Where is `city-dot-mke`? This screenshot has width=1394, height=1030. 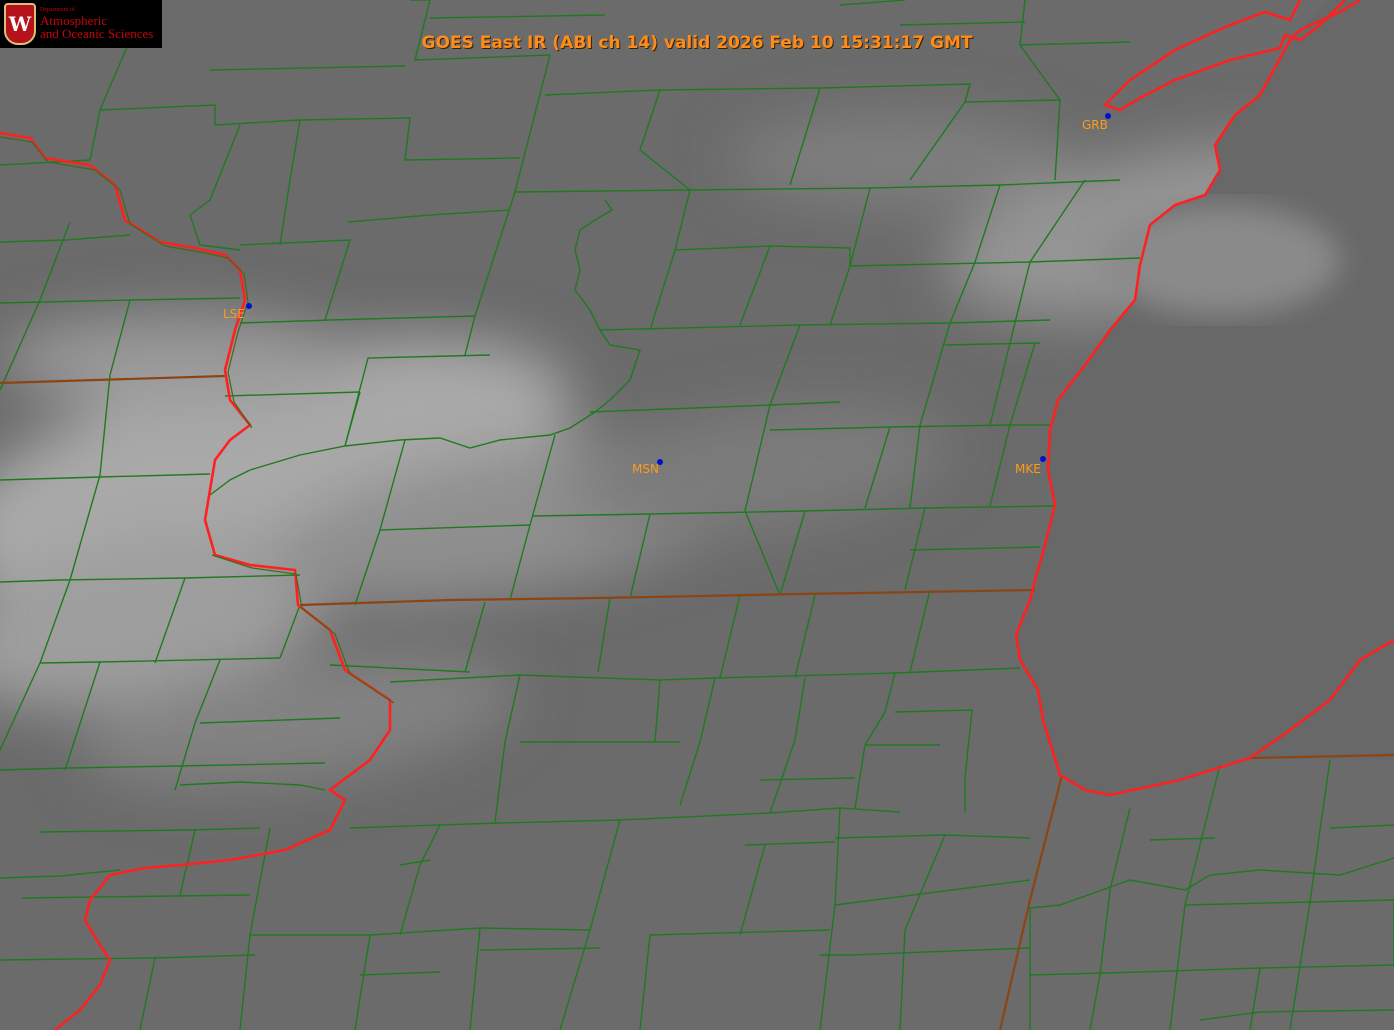 city-dot-mke is located at coordinates (1043, 459).